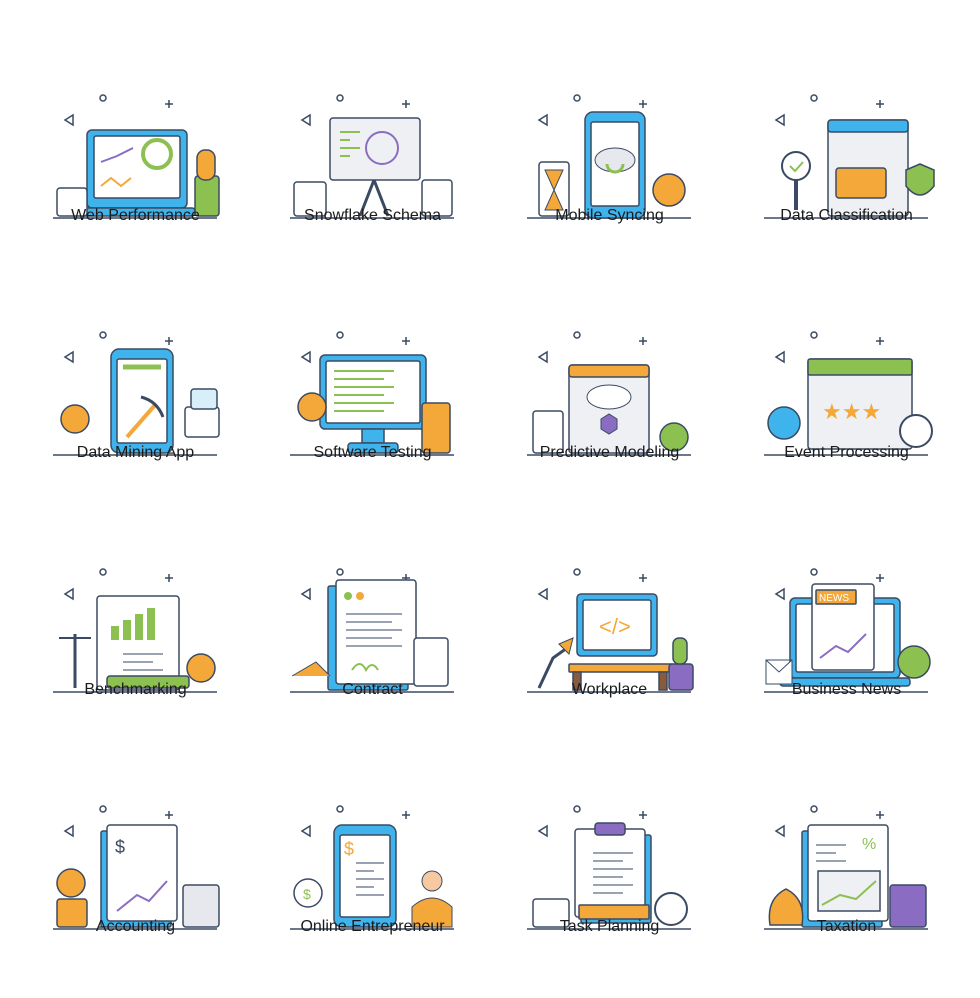  What do you see at coordinates (135, 168) in the screenshot?
I see `icon-tile: Web Performance` at bounding box center [135, 168].